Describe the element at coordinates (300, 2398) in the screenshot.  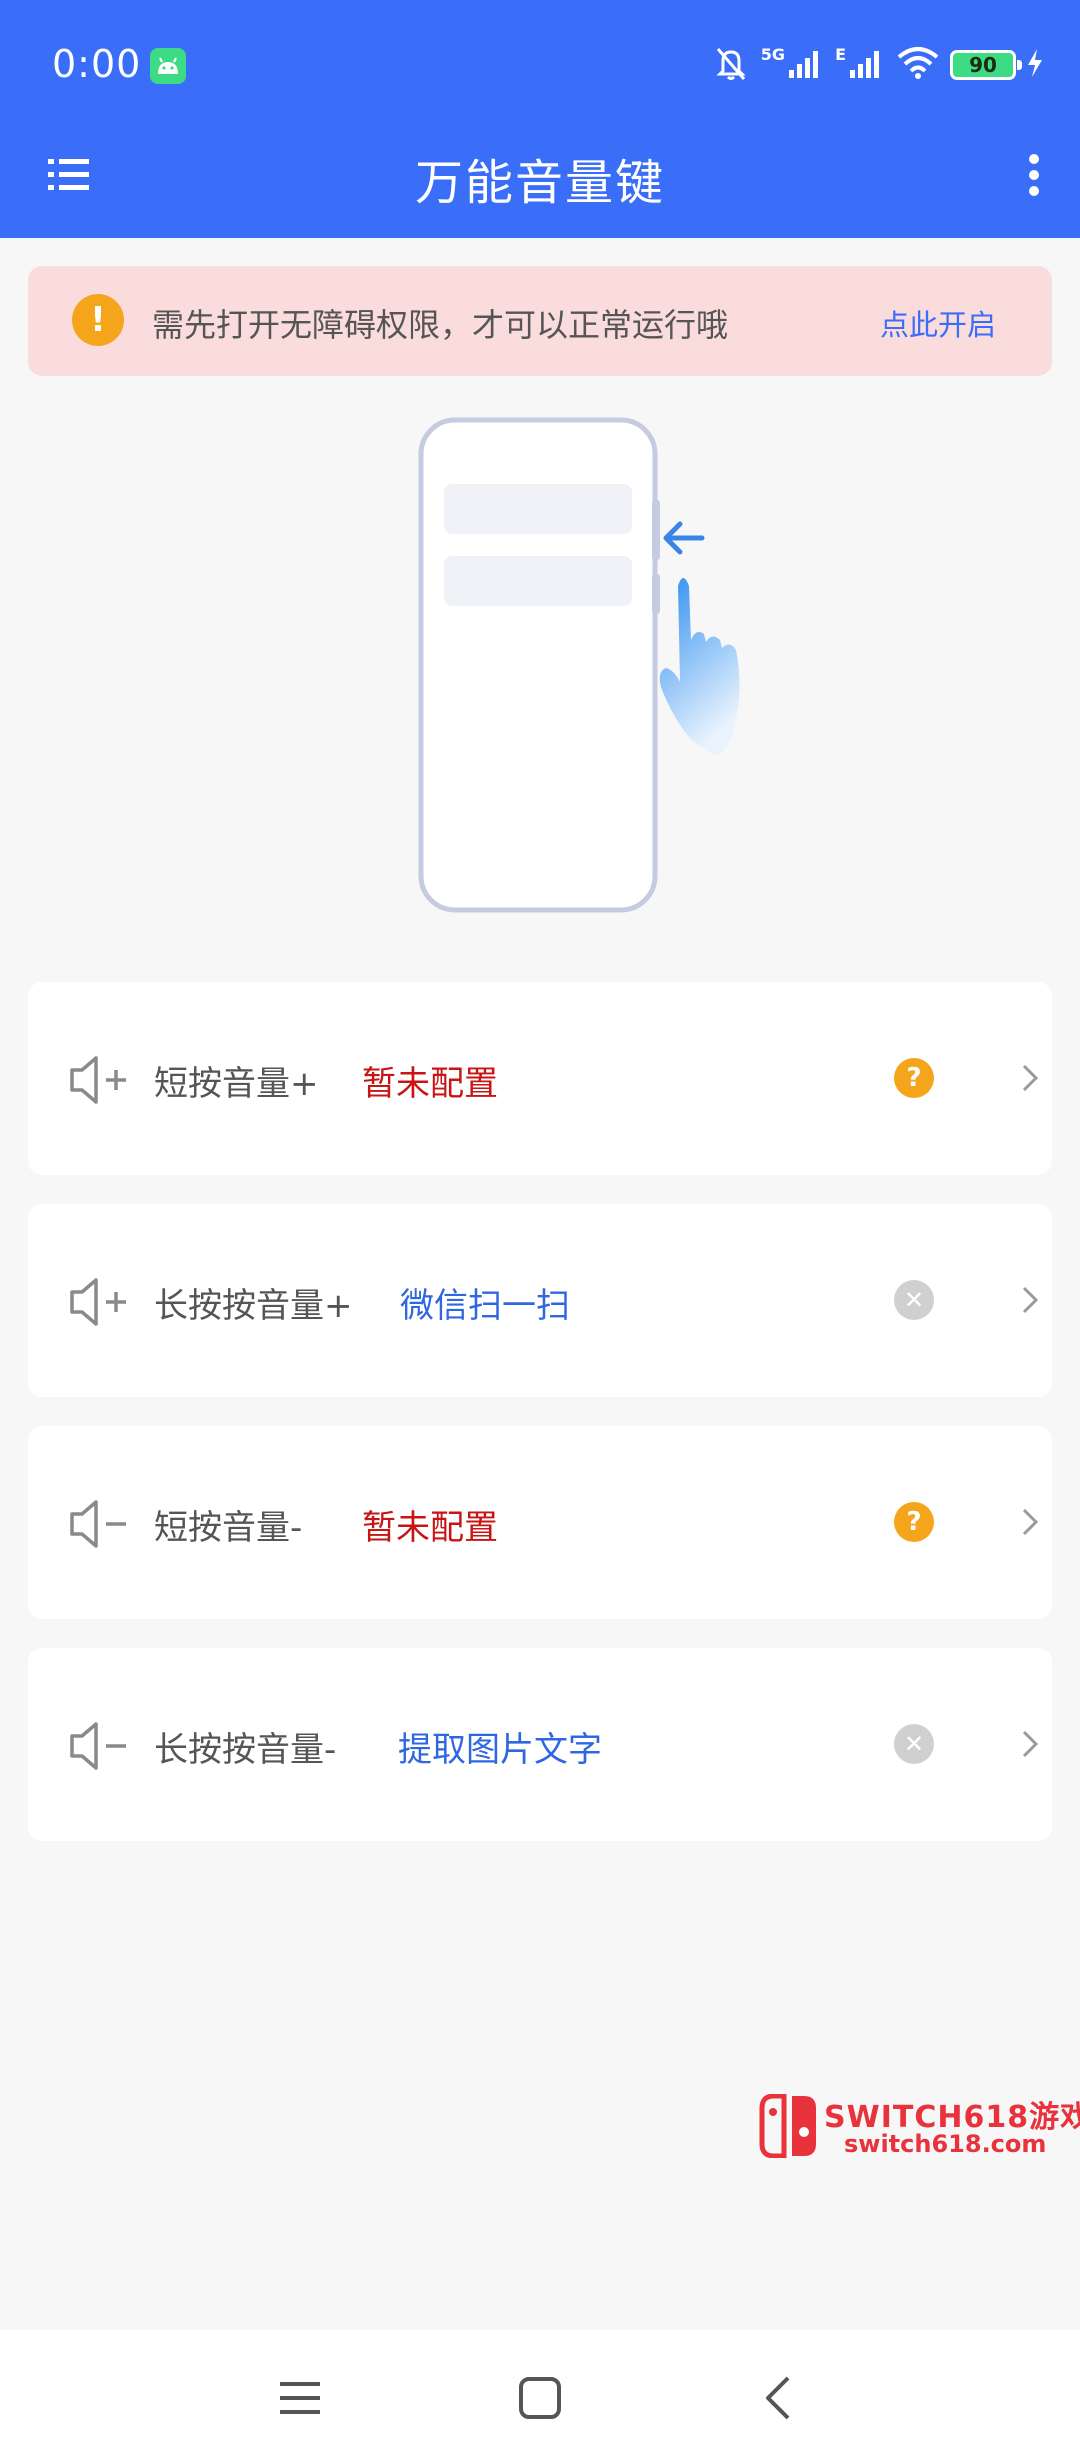
I see `recent-apps-icon` at that location.